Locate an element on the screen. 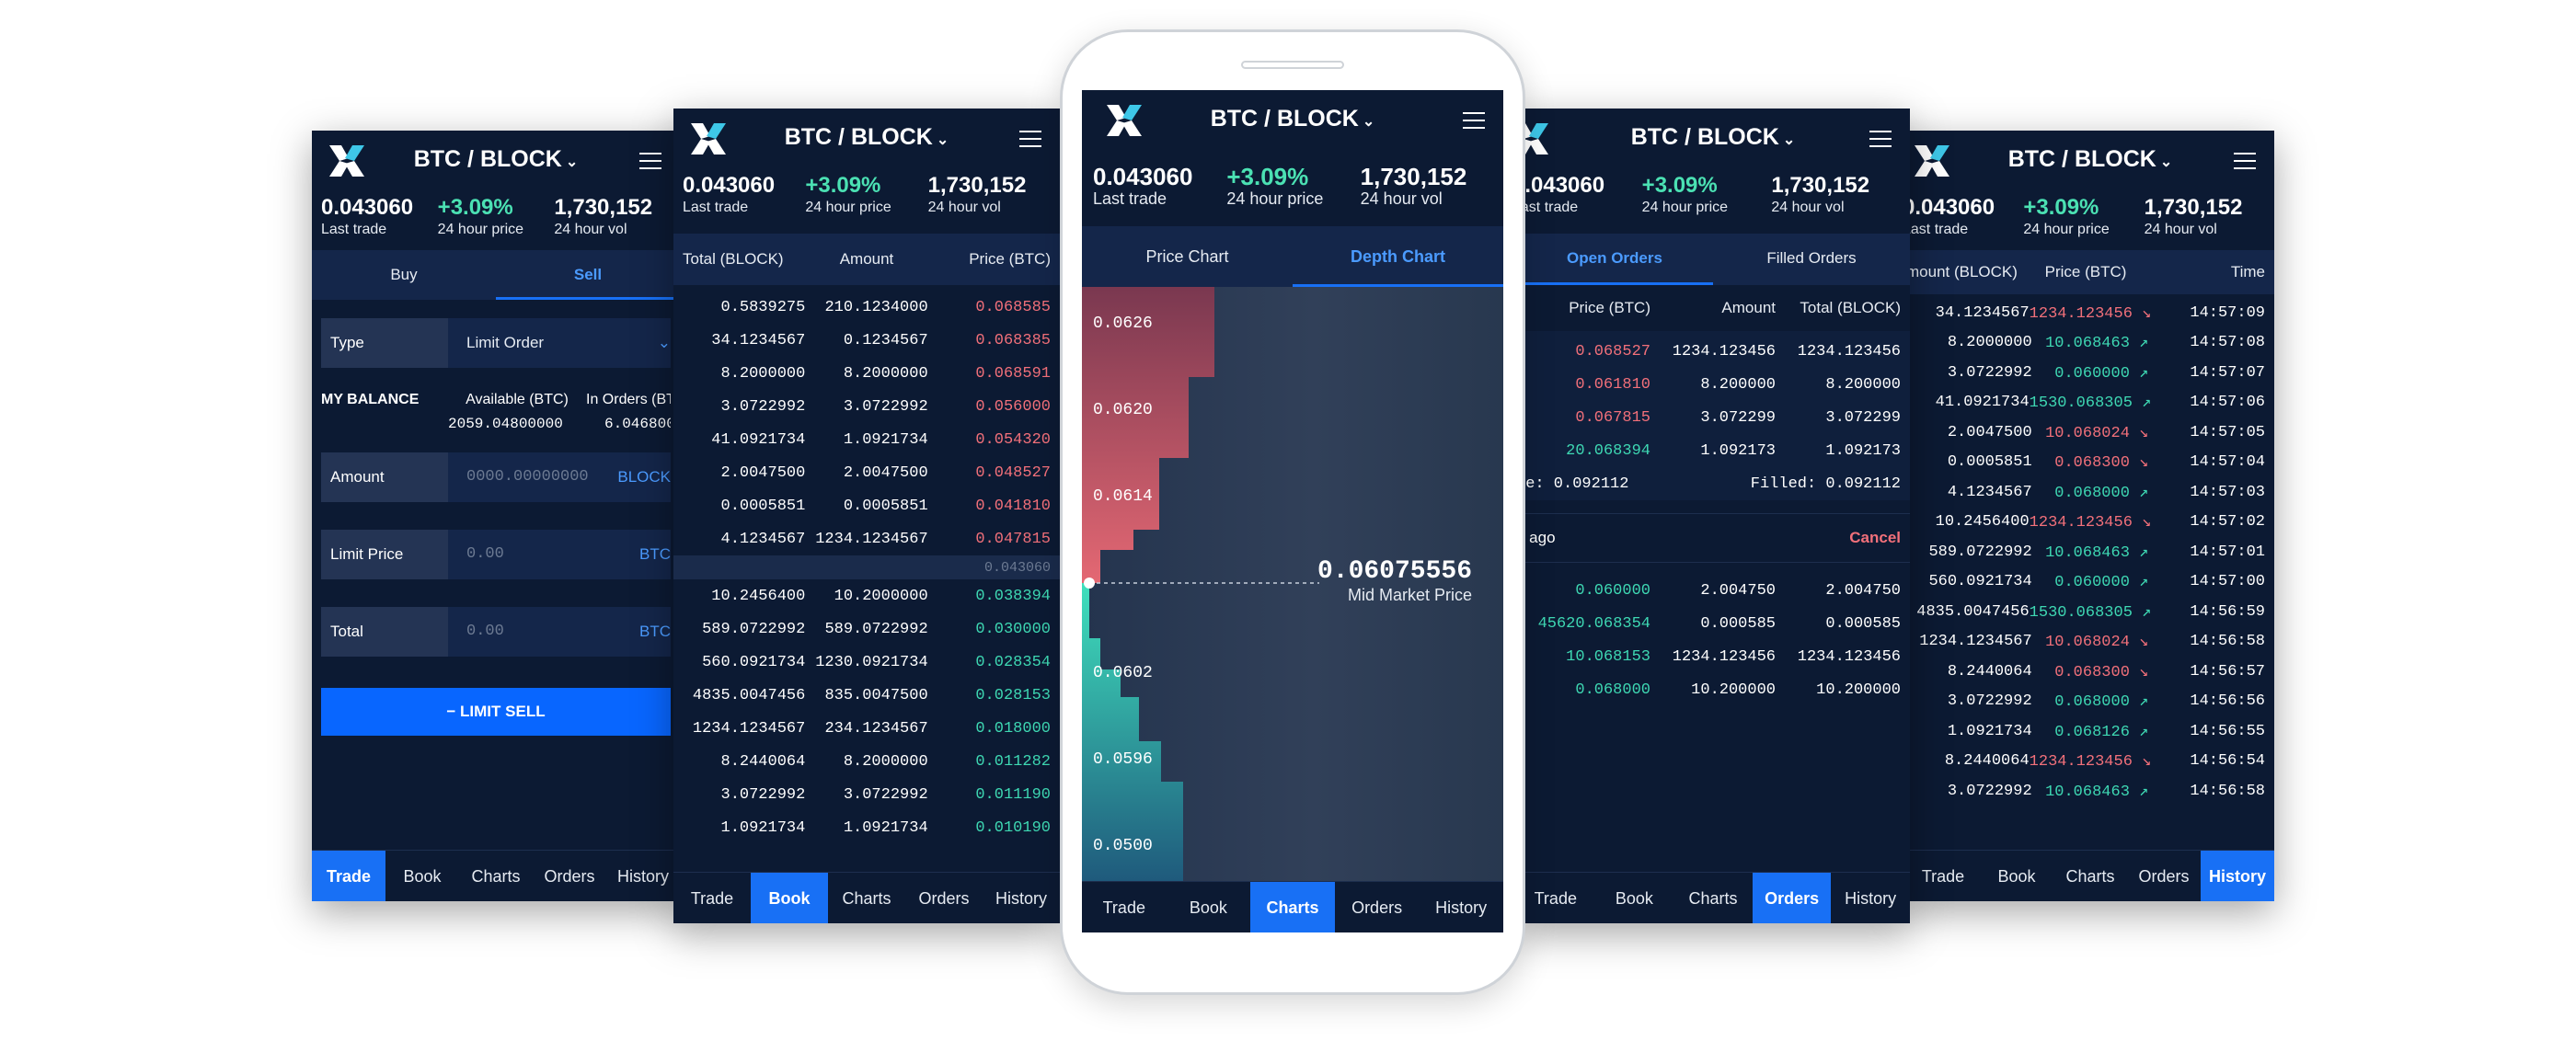  history-row: 34.1234567 1234.123456 ↘ 14:57:09 is located at coordinates (2090, 313).